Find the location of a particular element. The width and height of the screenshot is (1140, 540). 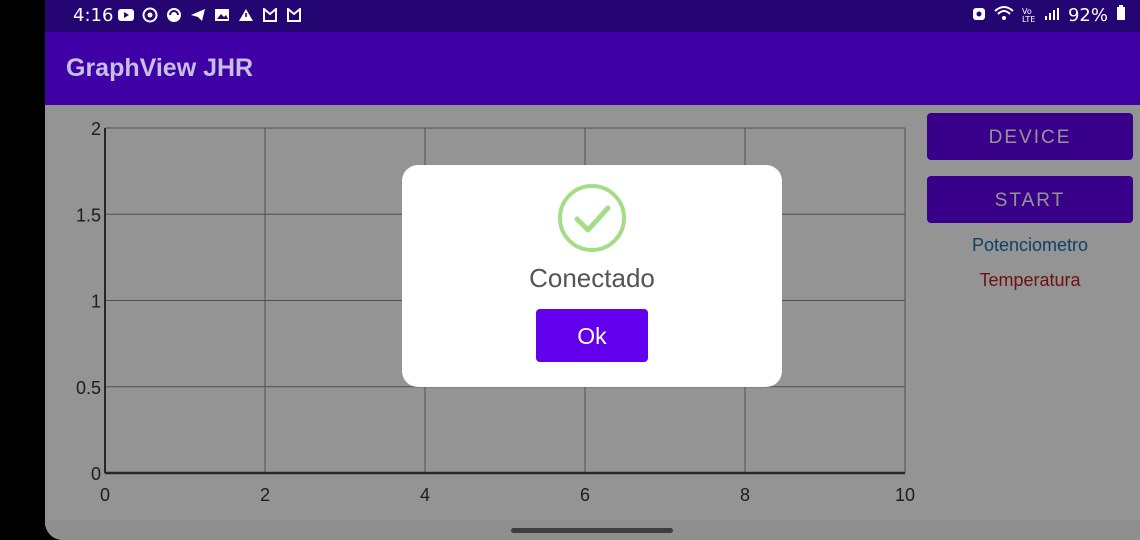

alert-dialog: Conectado Ok is located at coordinates (592, 276).